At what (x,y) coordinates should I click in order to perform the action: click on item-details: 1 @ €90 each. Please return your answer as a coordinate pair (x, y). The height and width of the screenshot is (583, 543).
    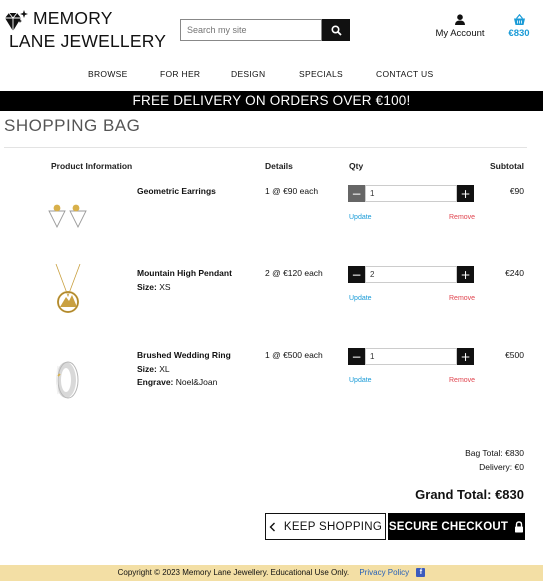
    Looking at the image, I should click on (292, 191).